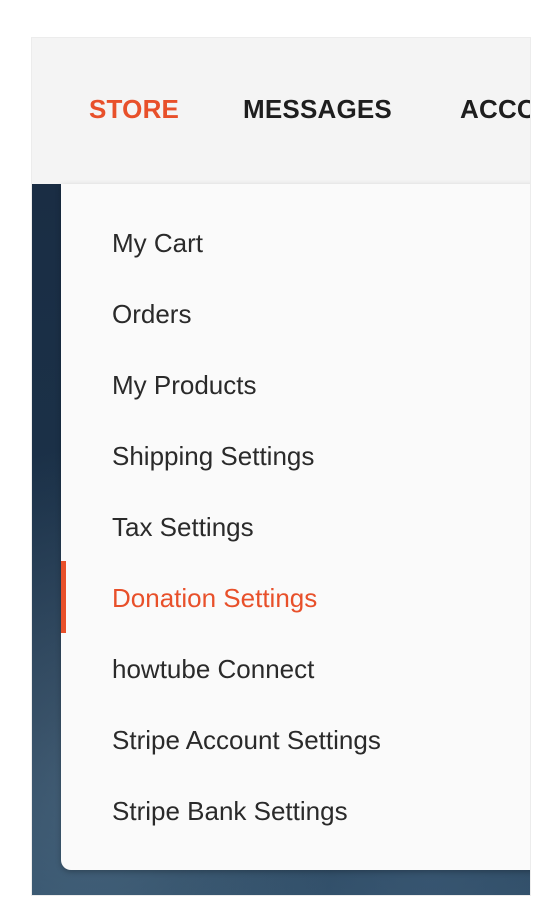 The image size is (557, 920). I want to click on nav-tab-account: ACCC, so click(495, 109).